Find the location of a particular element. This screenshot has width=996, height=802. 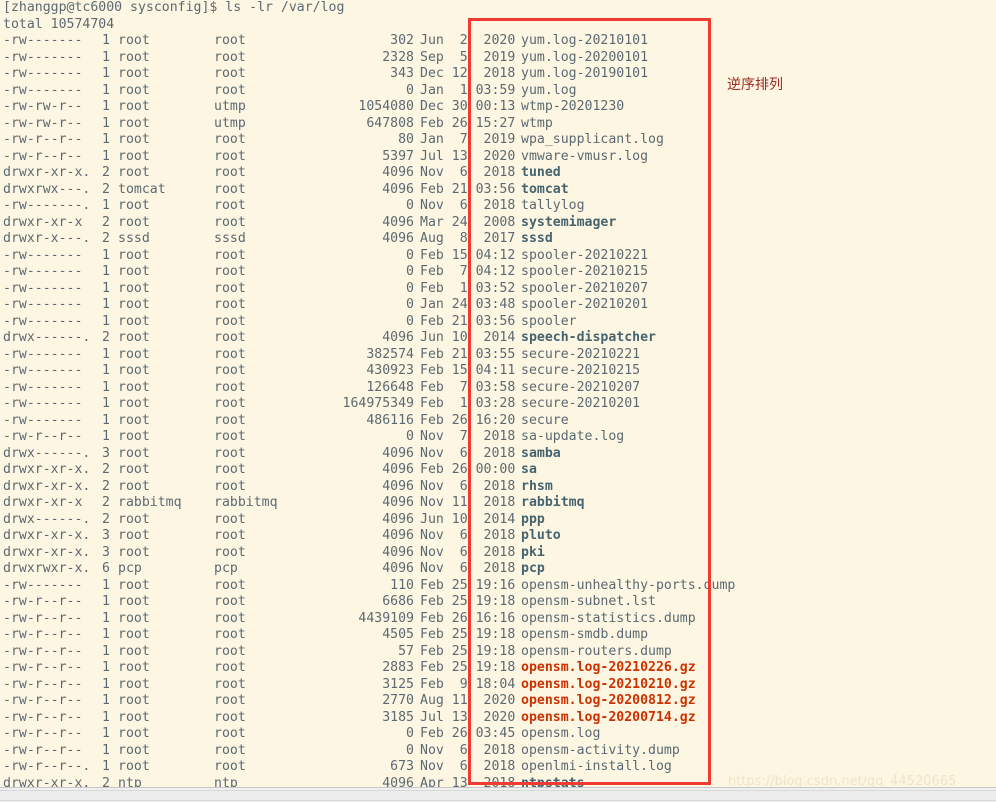

file-date: Jan 7 2019 is located at coordinates (468, 139).